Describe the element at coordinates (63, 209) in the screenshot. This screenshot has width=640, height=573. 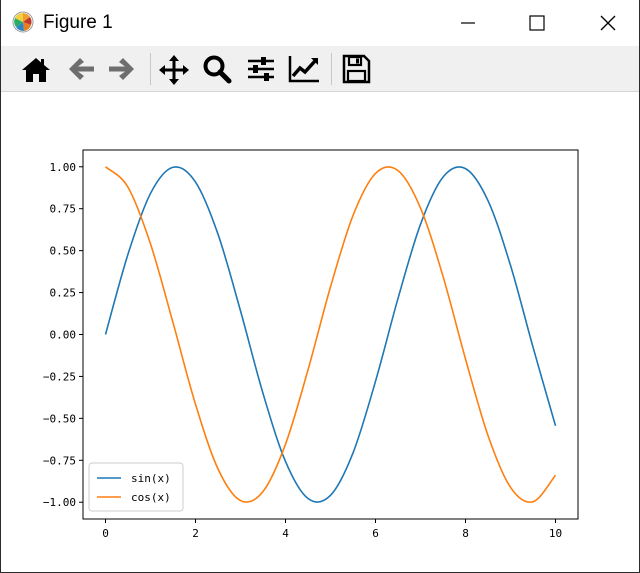
I see `y-tick-label: 0.75` at that location.